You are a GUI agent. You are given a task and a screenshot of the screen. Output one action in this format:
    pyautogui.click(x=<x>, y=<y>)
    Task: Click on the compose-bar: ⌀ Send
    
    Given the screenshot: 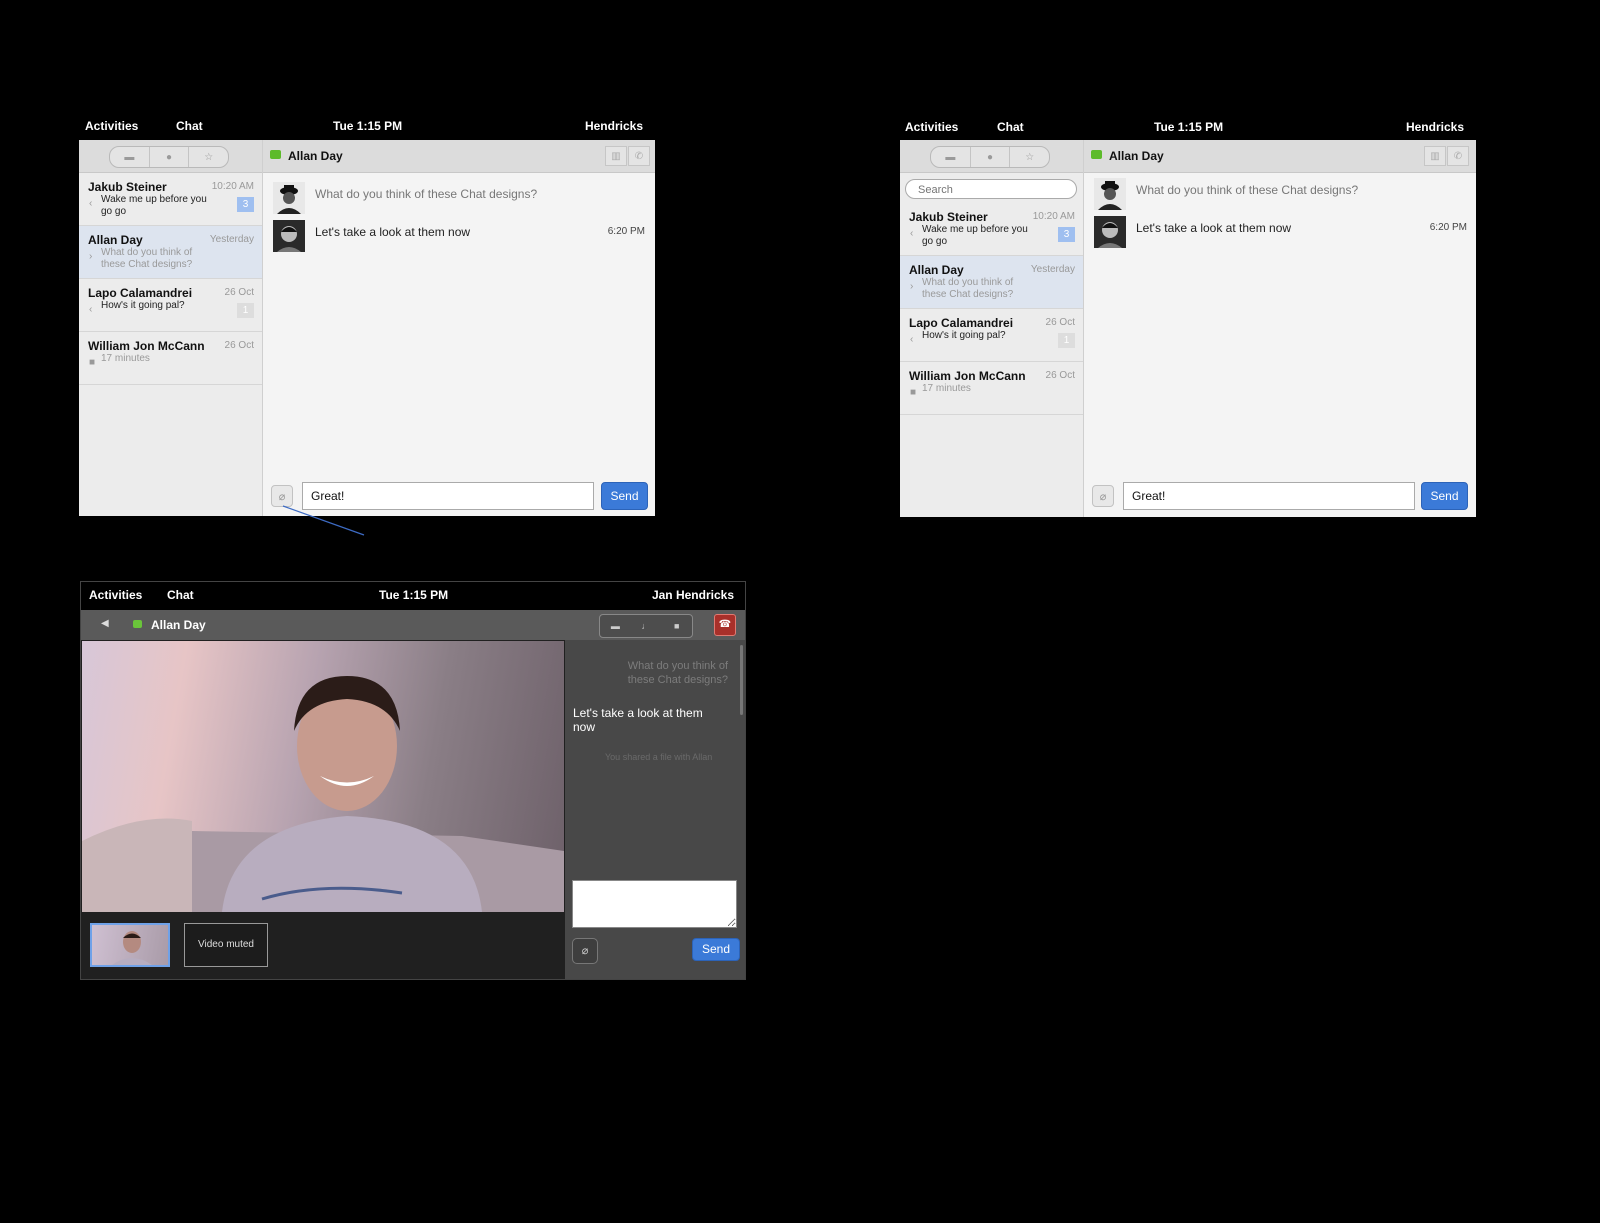 What is the action you would take?
    pyautogui.click(x=1280, y=496)
    